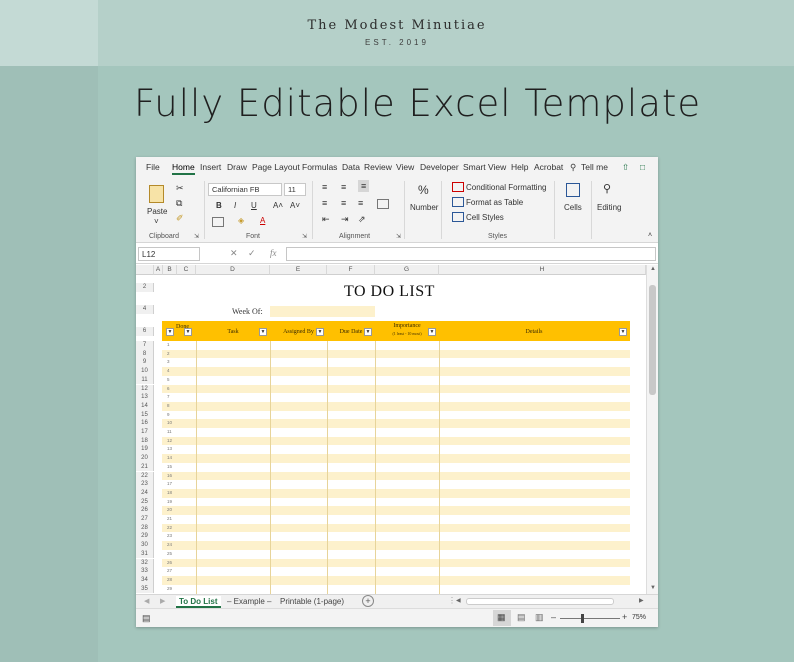  I want to click on column-header-f: F, so click(351, 270).